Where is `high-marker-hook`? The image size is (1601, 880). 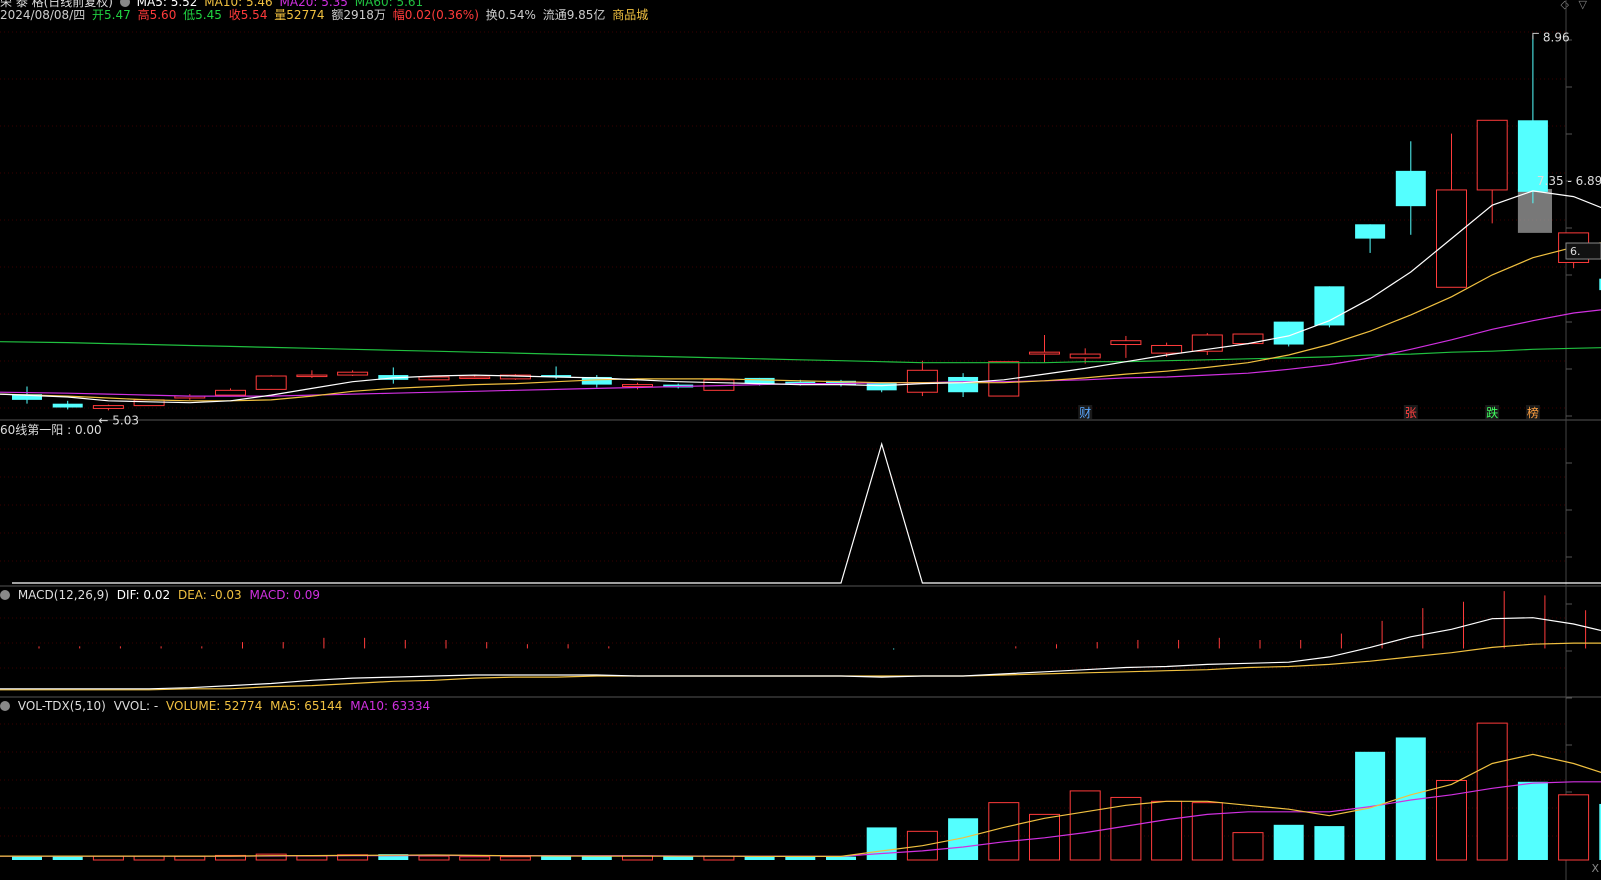 high-marker-hook is located at coordinates (1535, 36).